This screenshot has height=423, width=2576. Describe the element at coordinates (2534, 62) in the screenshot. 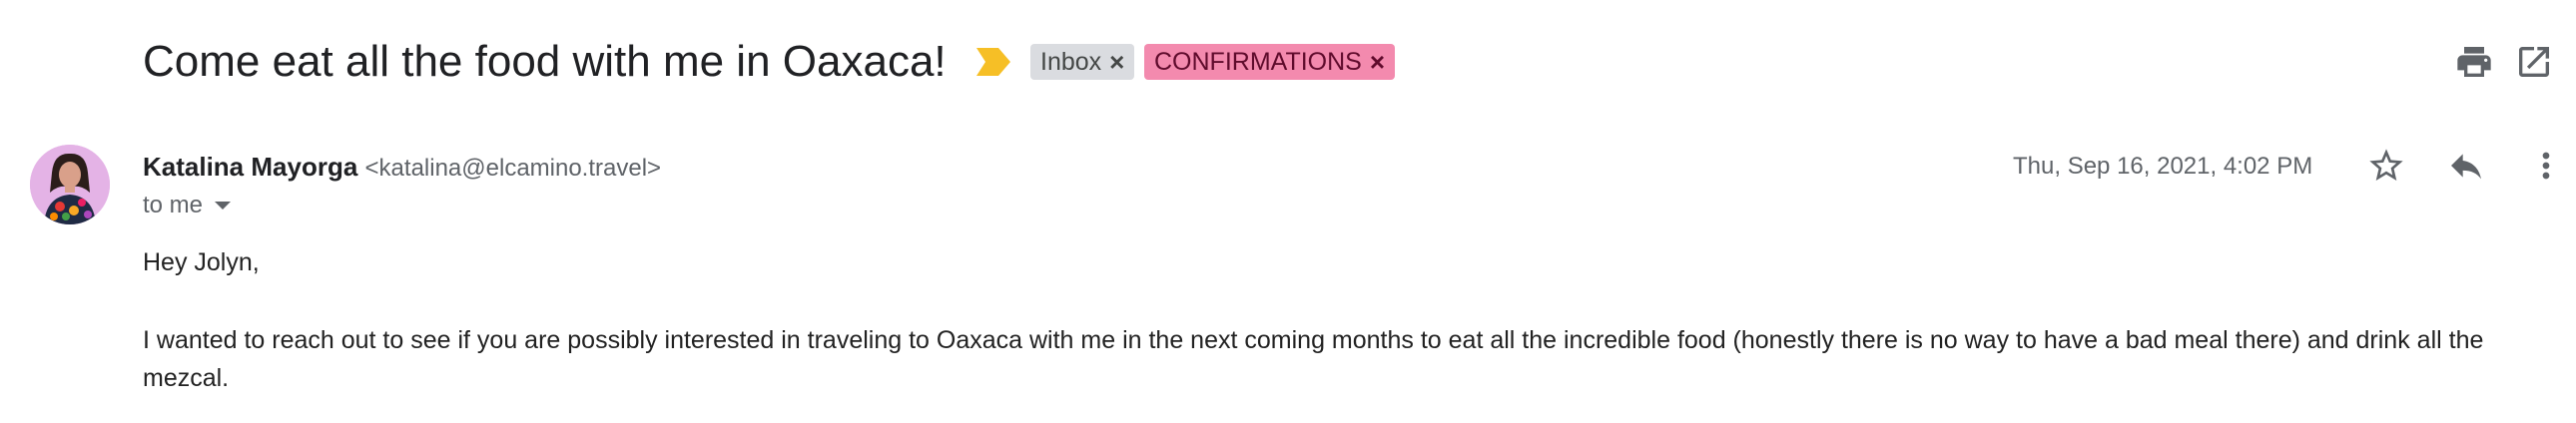

I see `open-in-new-window-icon` at that location.